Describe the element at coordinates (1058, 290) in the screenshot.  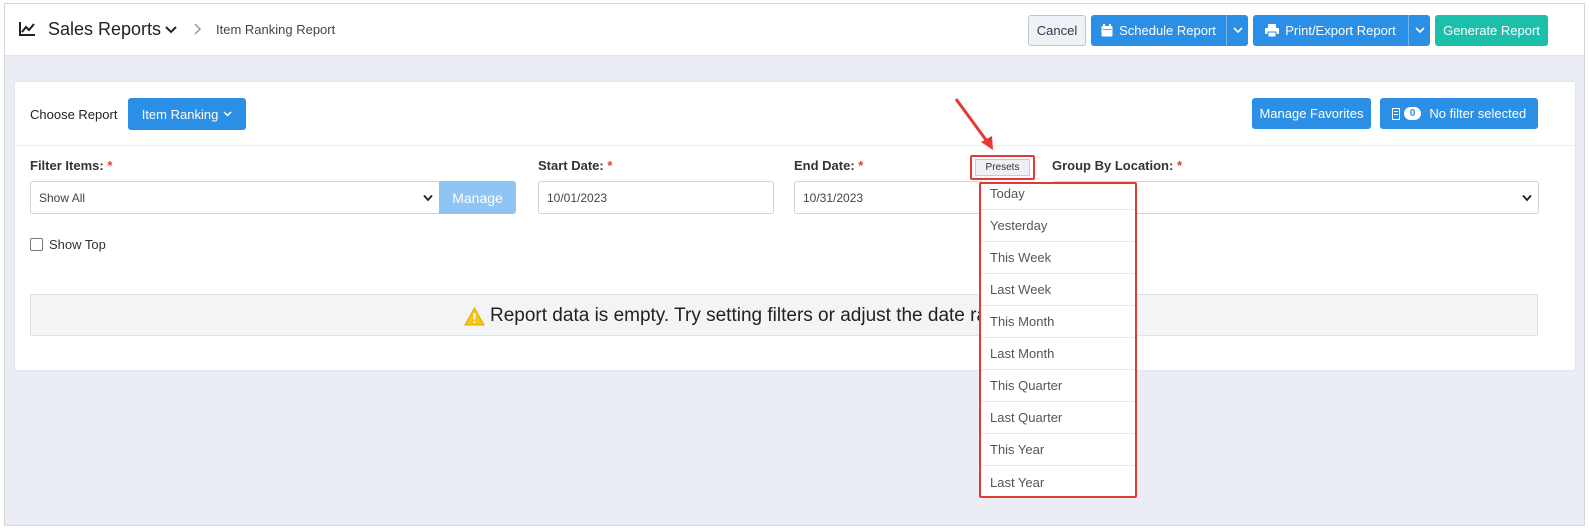
I see `preset-item-last-week: Last Week` at that location.